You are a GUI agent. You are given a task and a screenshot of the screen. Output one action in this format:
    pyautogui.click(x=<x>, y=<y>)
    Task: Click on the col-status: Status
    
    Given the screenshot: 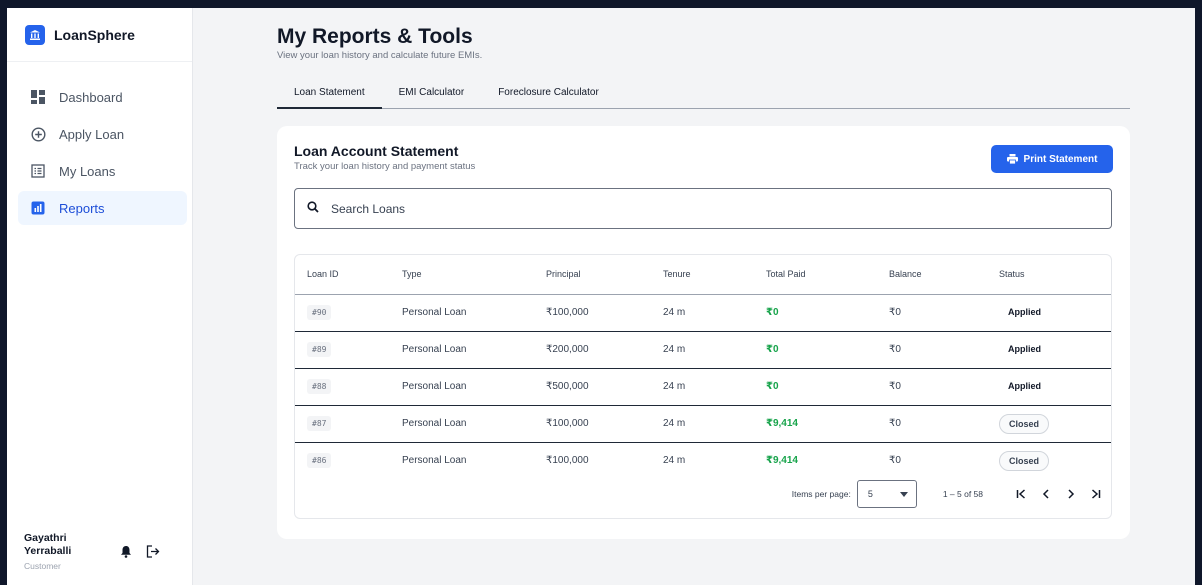 What is the action you would take?
    pyautogui.click(x=1055, y=275)
    